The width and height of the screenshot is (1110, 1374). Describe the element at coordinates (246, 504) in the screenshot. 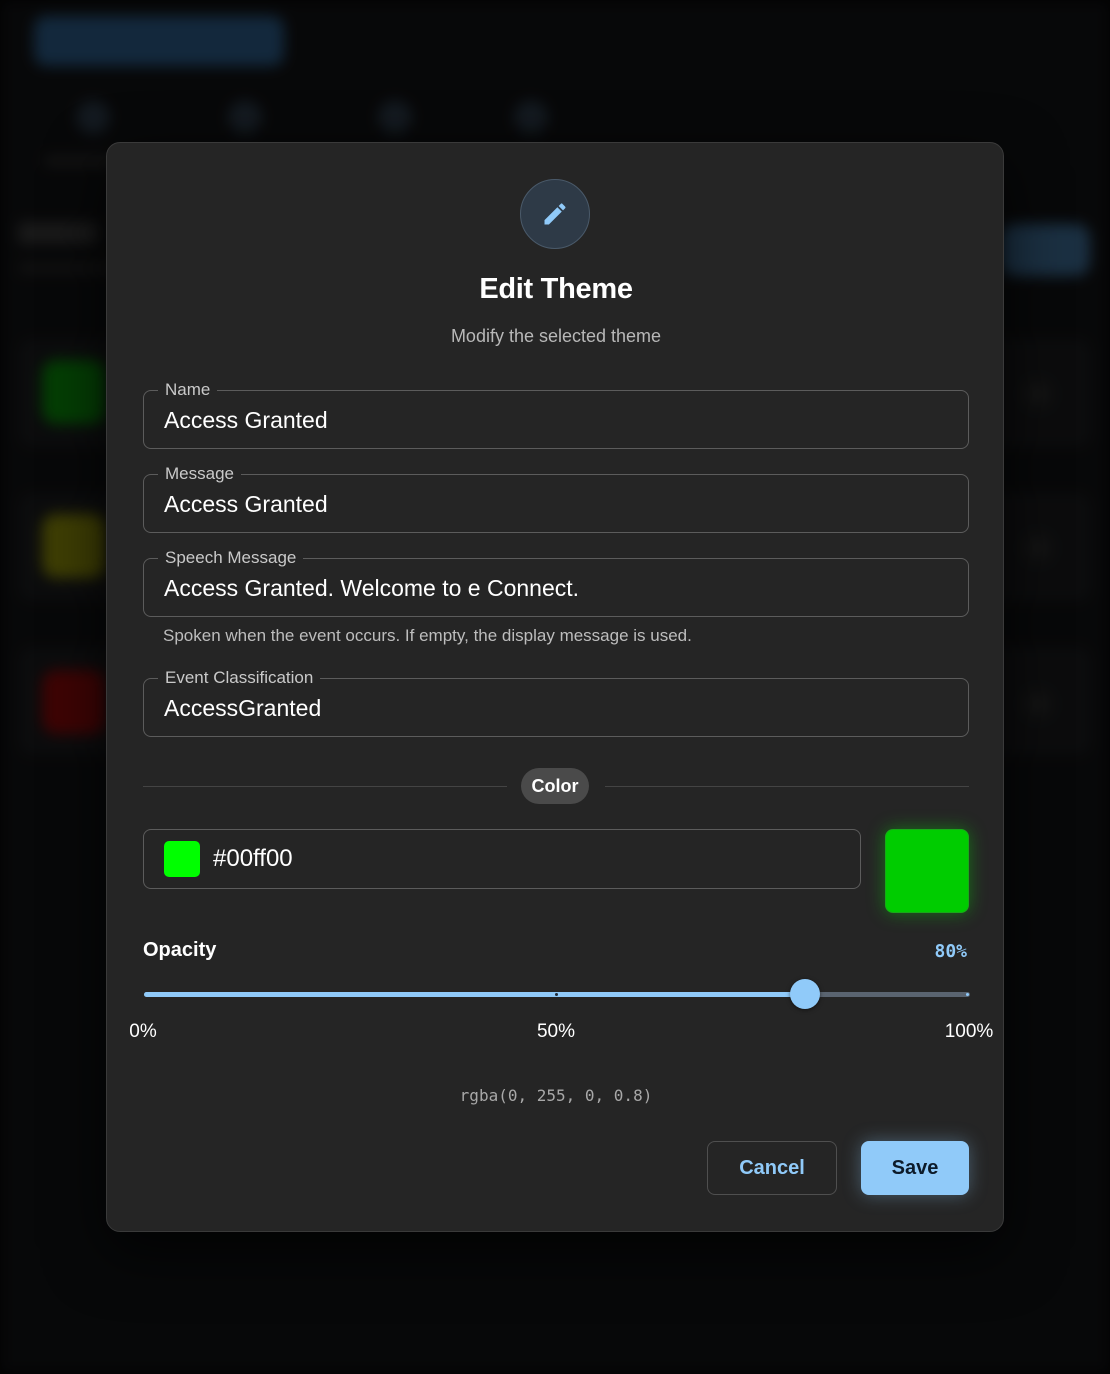

I see `message-field-value: Access Granted` at that location.